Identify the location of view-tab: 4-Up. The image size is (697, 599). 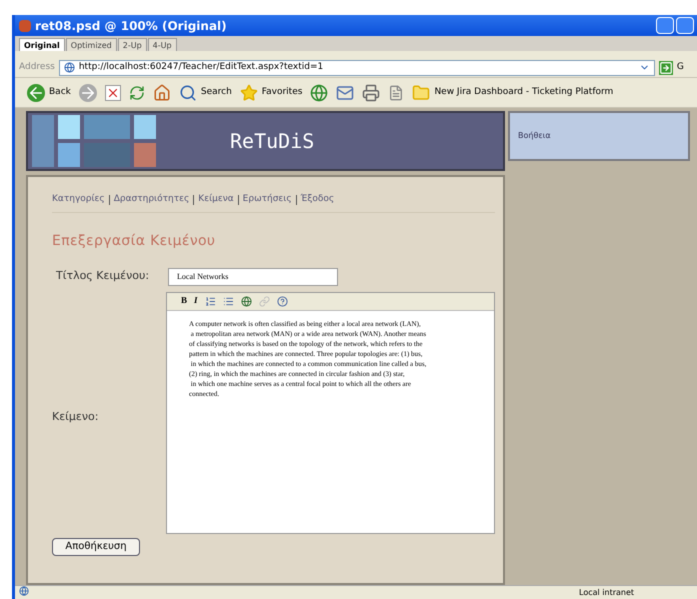
(162, 44).